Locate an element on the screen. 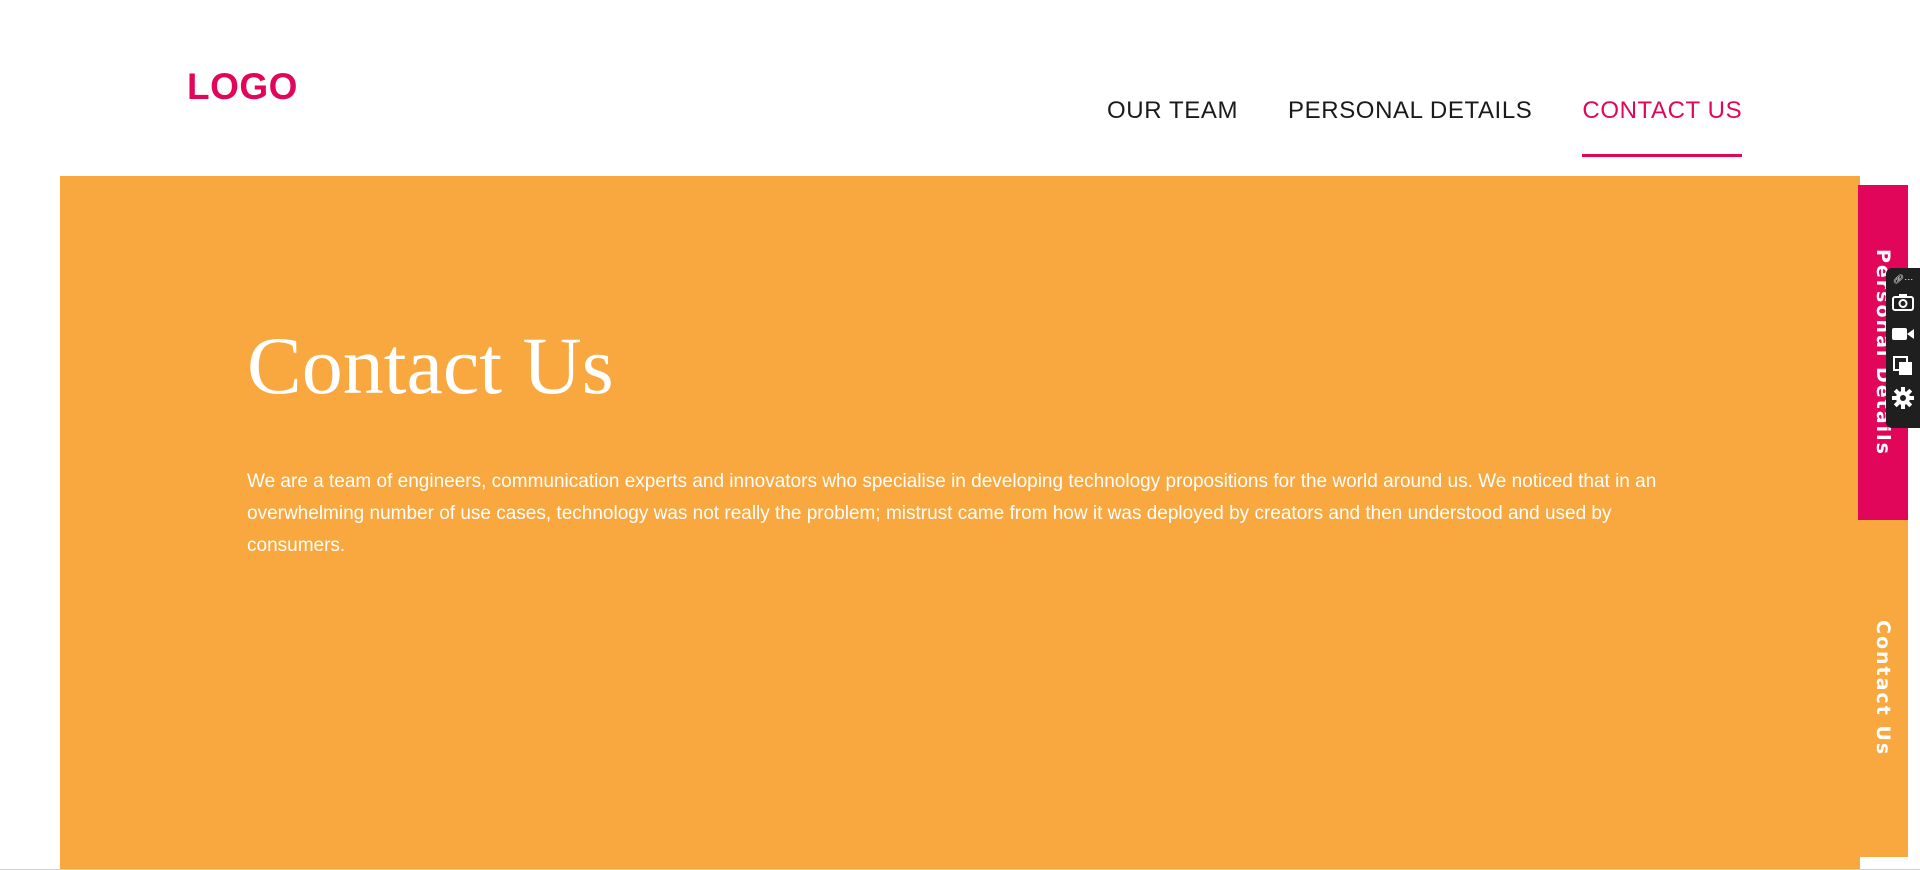  nav-item-label: PERSONAL DETAILS is located at coordinates (1410, 110).